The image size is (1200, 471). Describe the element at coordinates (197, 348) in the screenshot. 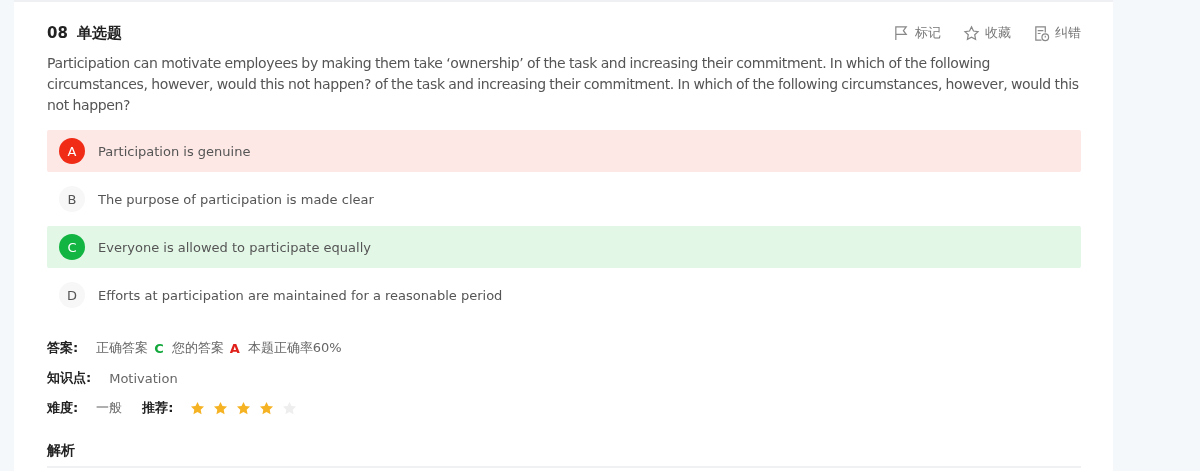

I see `your-answer-label: 您的答案` at that location.